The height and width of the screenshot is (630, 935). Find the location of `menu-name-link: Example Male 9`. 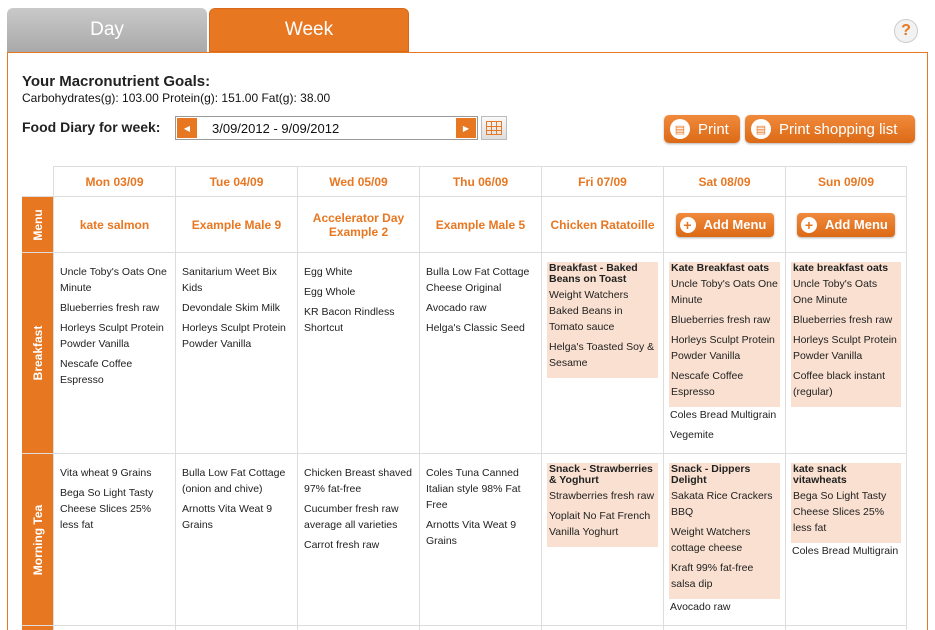

menu-name-link: Example Male 9 is located at coordinates (236, 225).